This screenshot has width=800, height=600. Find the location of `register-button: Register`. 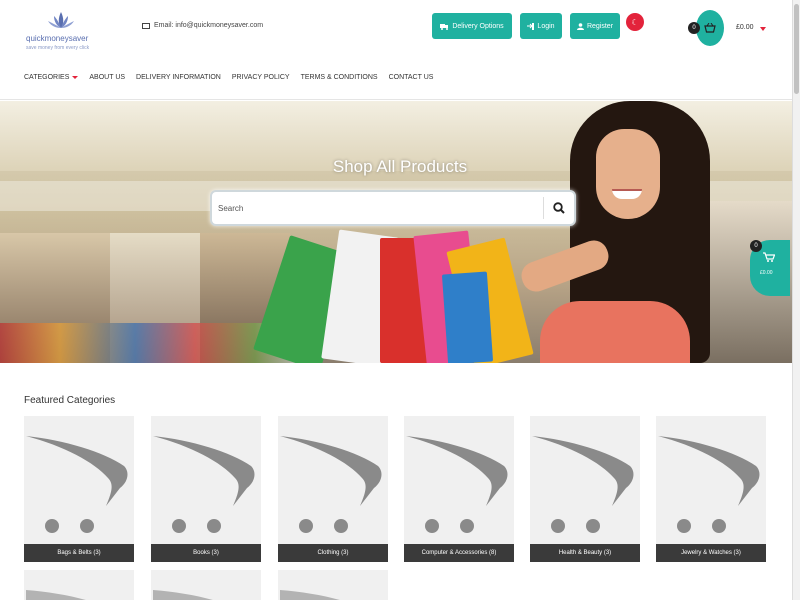

register-button: Register is located at coordinates (595, 26).